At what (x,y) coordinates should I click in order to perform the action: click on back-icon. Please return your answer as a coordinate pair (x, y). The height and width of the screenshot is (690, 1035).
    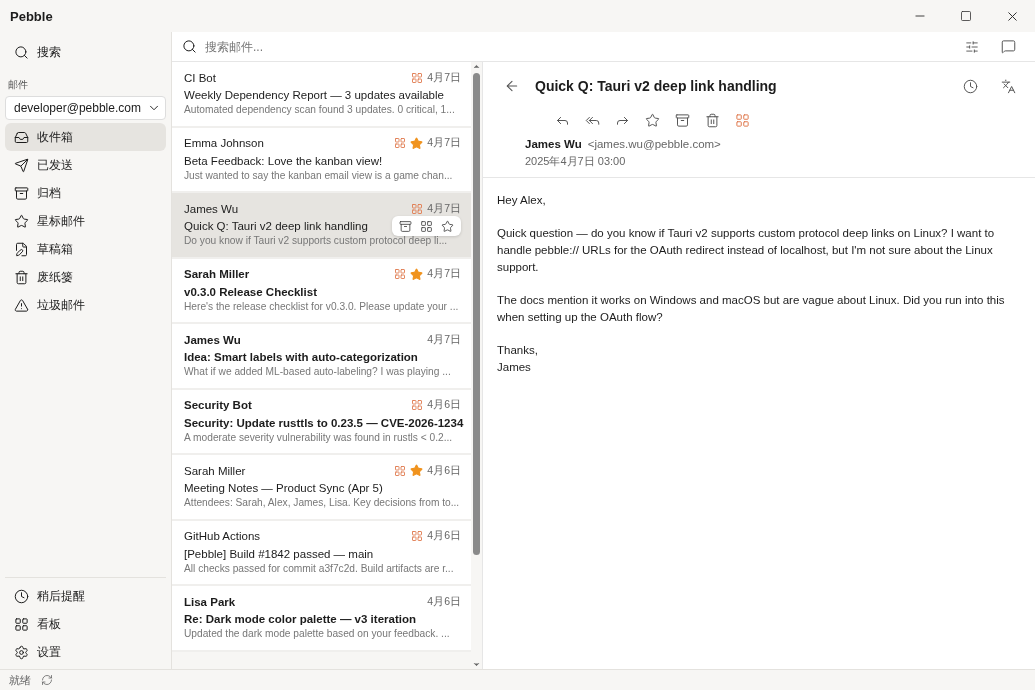
    Looking at the image, I should click on (512, 86).